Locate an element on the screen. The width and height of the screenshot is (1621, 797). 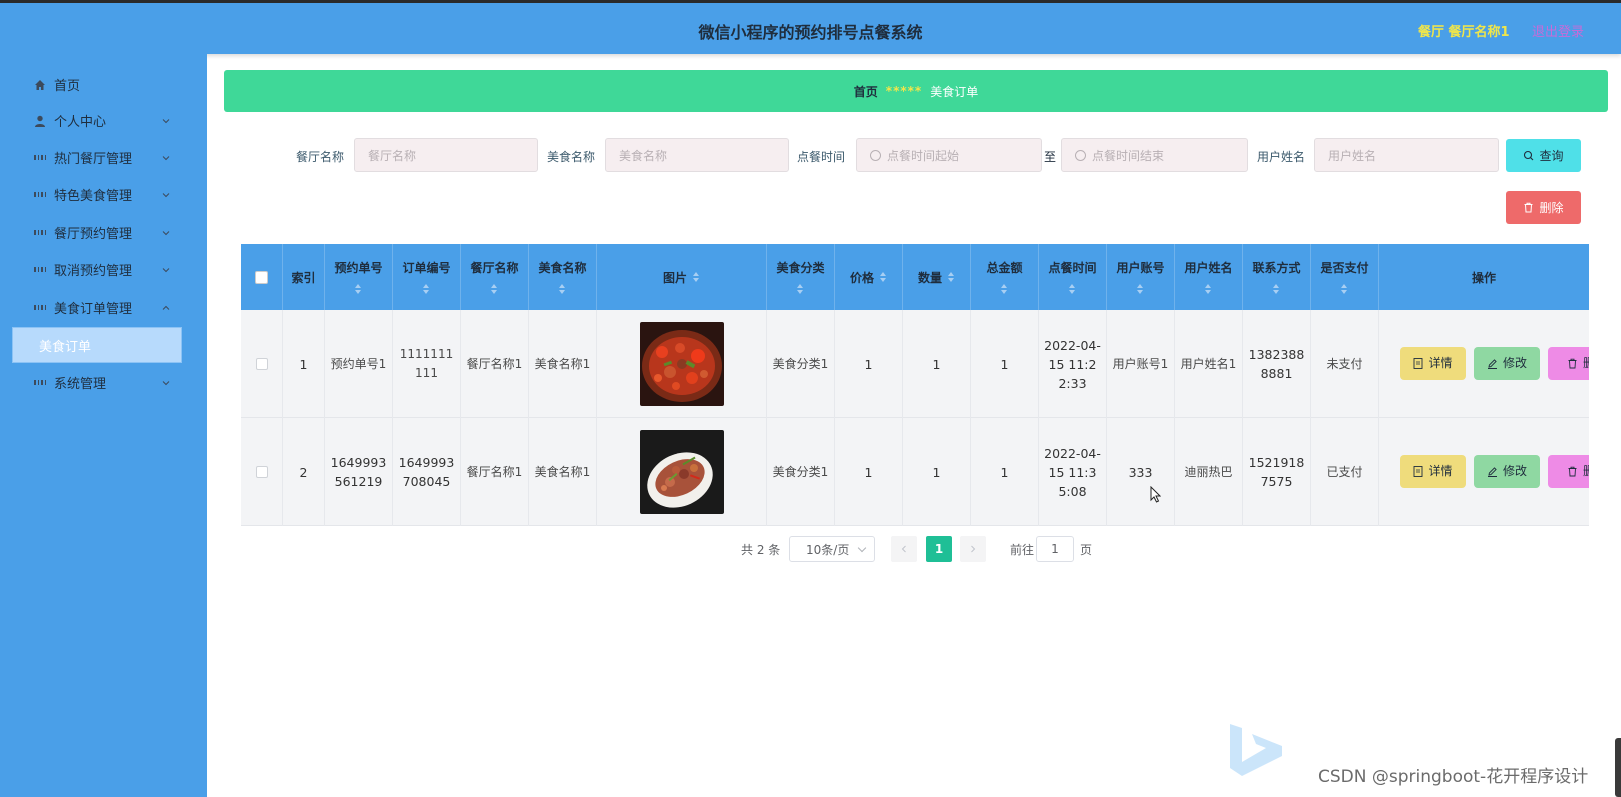
sidebar-item-cancellations: 取消预约管理 is located at coordinates (103, 269).